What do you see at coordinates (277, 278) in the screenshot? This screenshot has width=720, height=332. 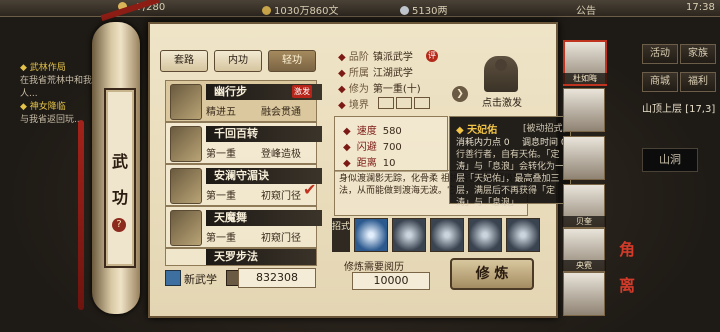 I see `skill-points: 832308` at bounding box center [277, 278].